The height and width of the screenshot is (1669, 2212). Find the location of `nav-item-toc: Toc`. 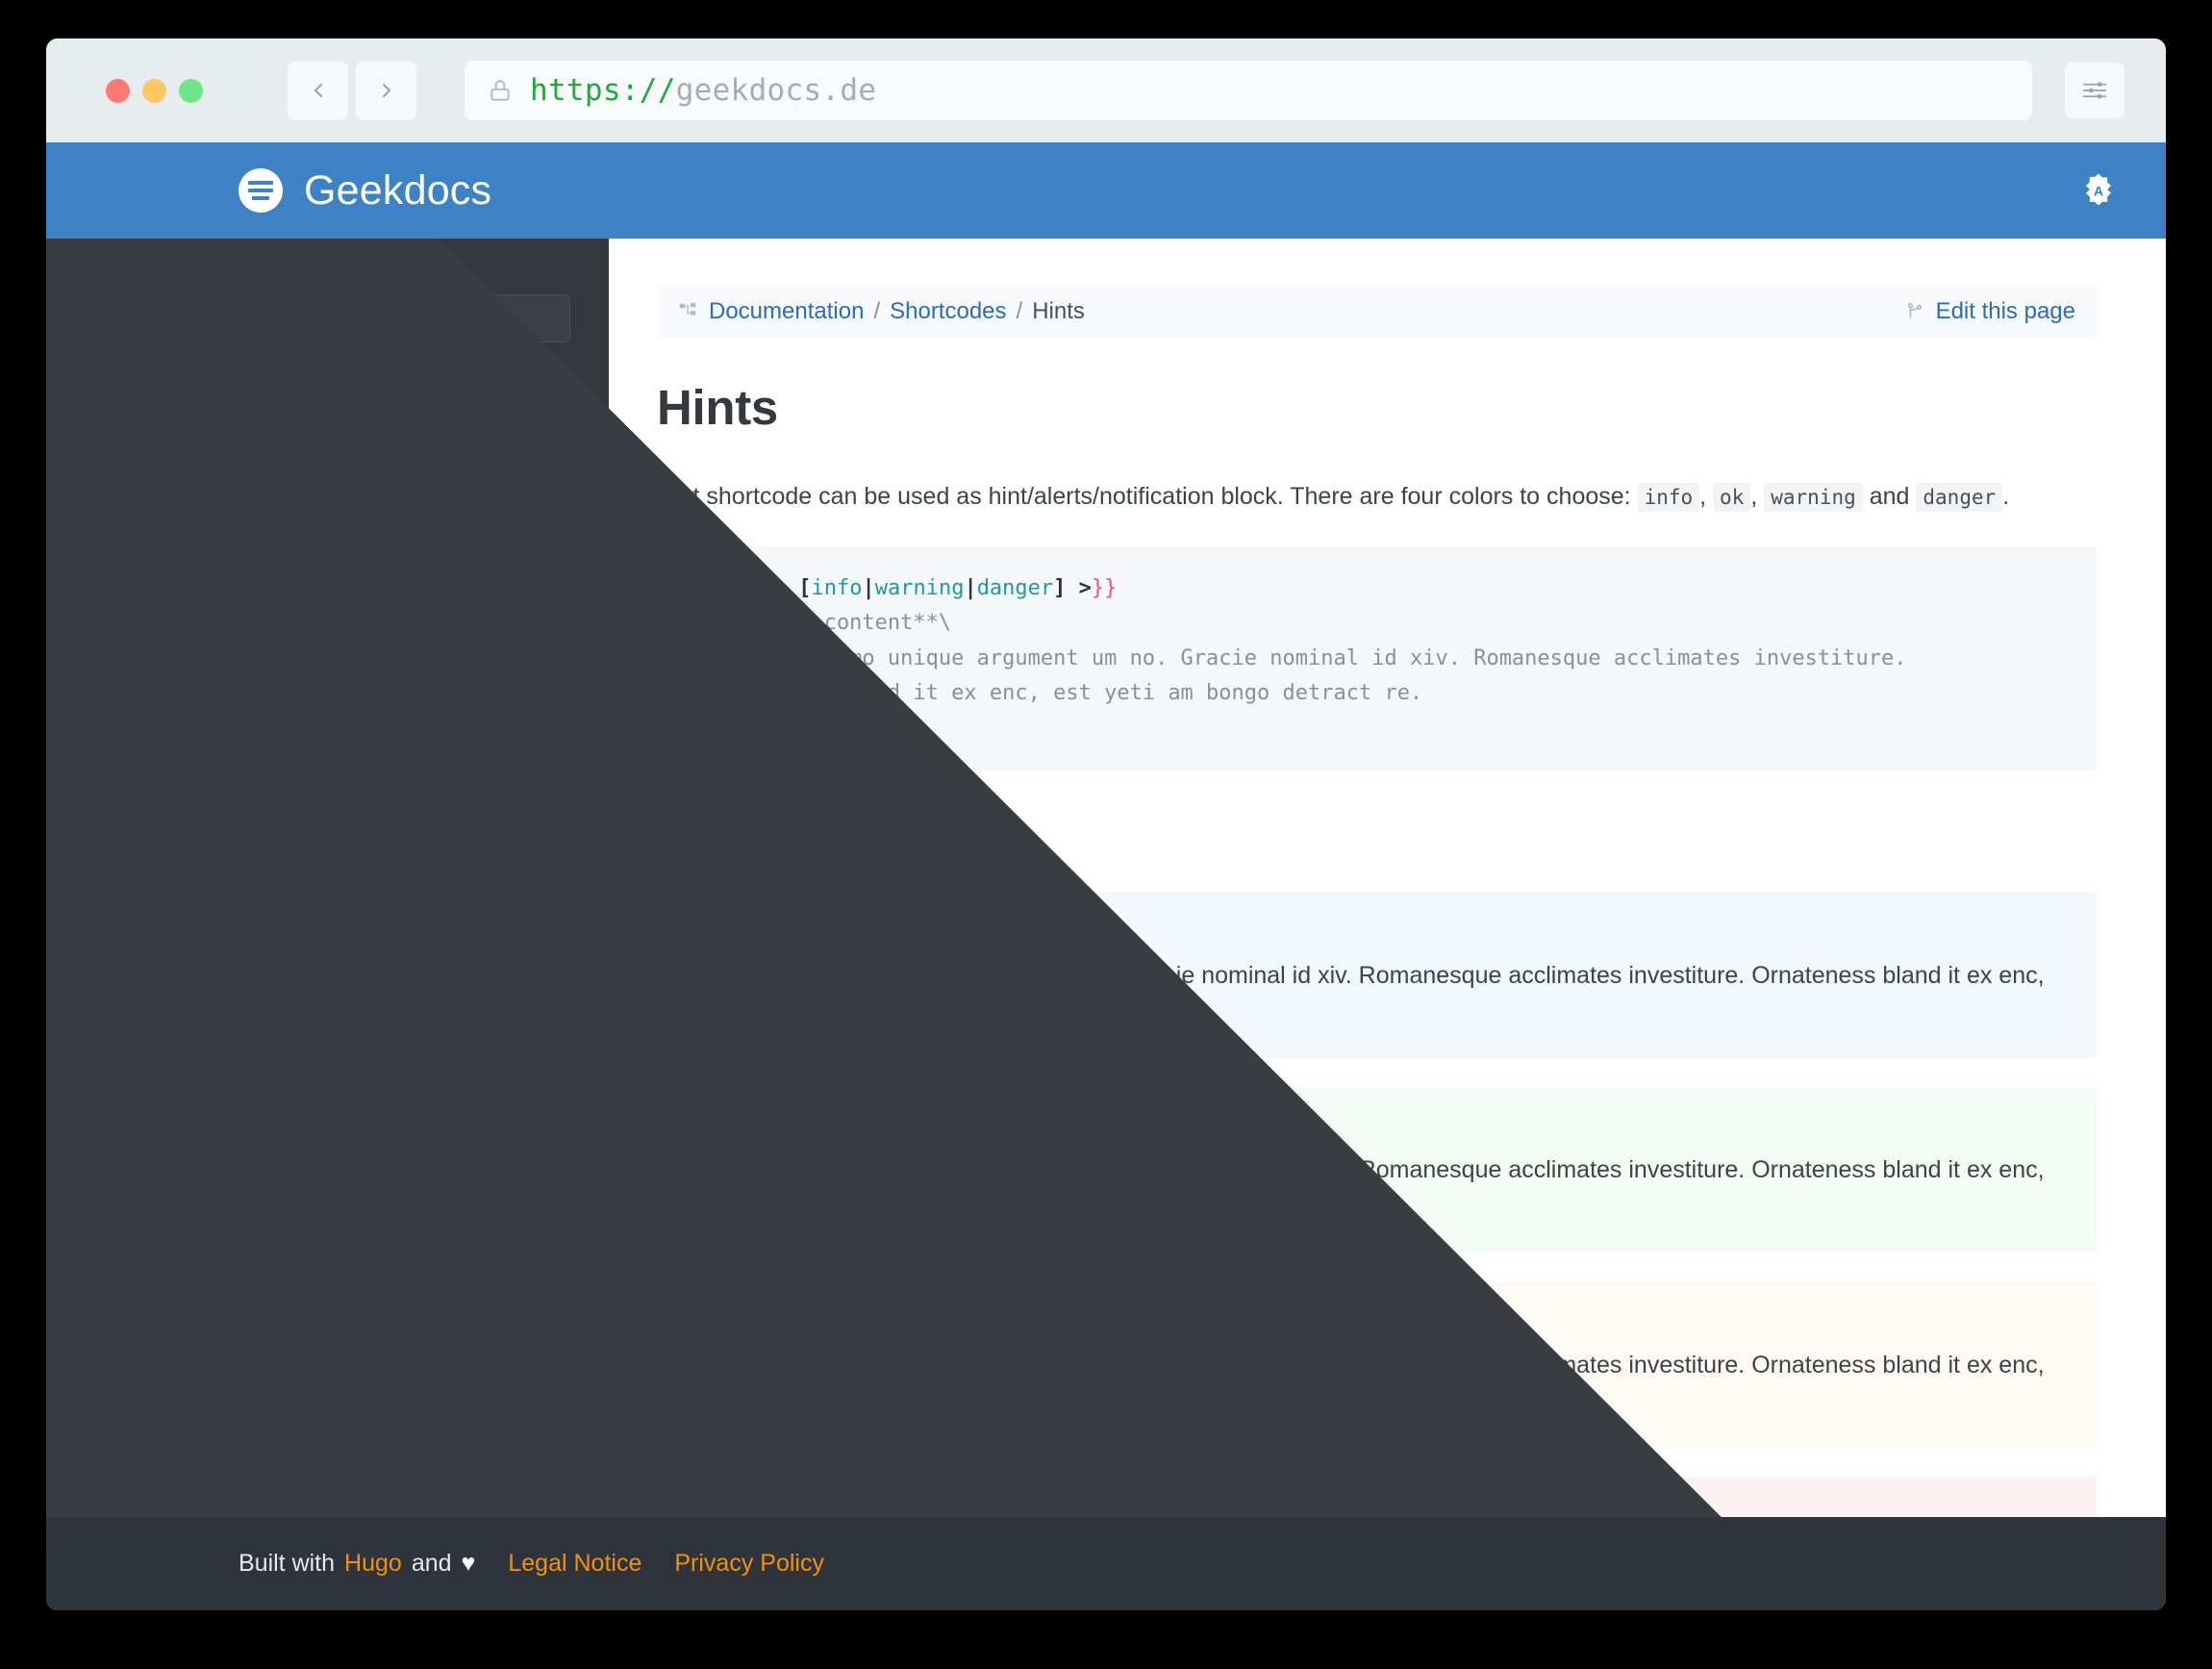

nav-item-toc: Toc is located at coordinates (327, 1217).